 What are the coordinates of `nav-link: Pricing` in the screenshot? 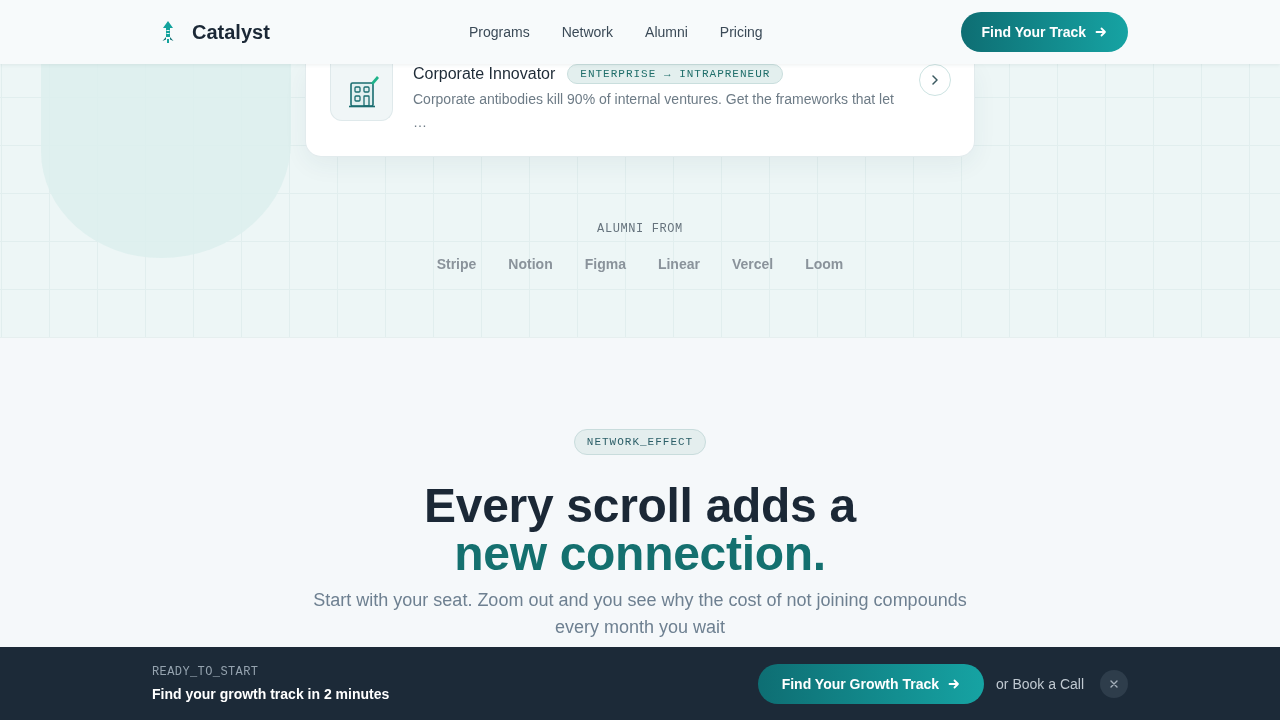 It's located at (741, 32).